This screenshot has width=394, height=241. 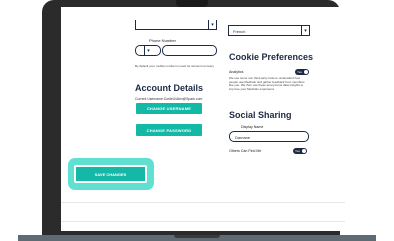 I want to click on analytics-label: Analytics, so click(x=236, y=72).